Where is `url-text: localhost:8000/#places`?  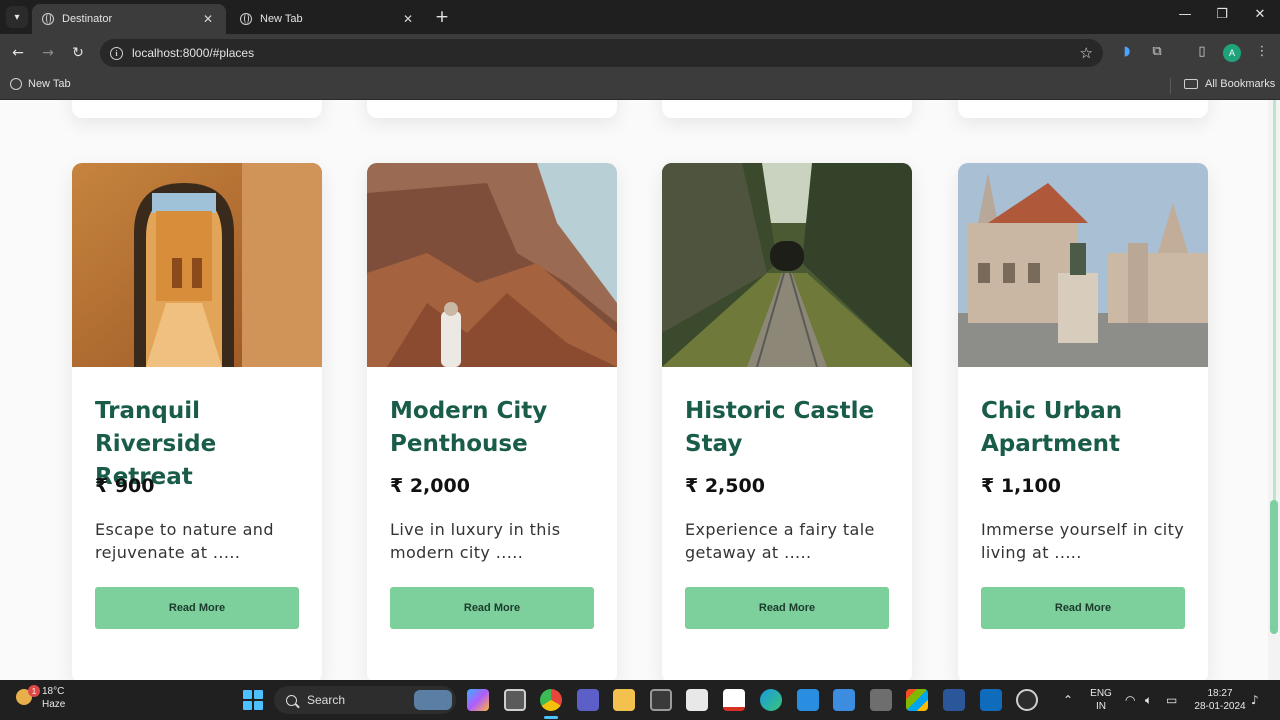
url-text: localhost:8000/#places is located at coordinates (193, 53).